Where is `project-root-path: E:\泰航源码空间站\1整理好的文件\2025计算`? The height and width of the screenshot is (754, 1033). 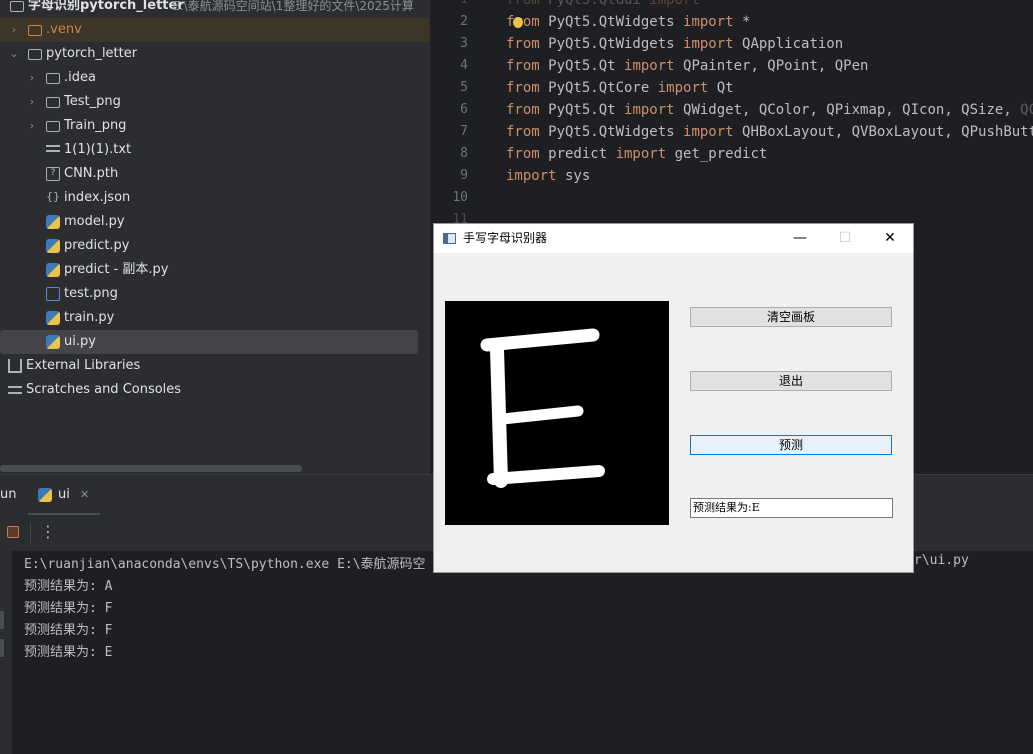 project-root-path: E:\泰航源码空间站\1整理好的文件\2025计算 is located at coordinates (293, 6).